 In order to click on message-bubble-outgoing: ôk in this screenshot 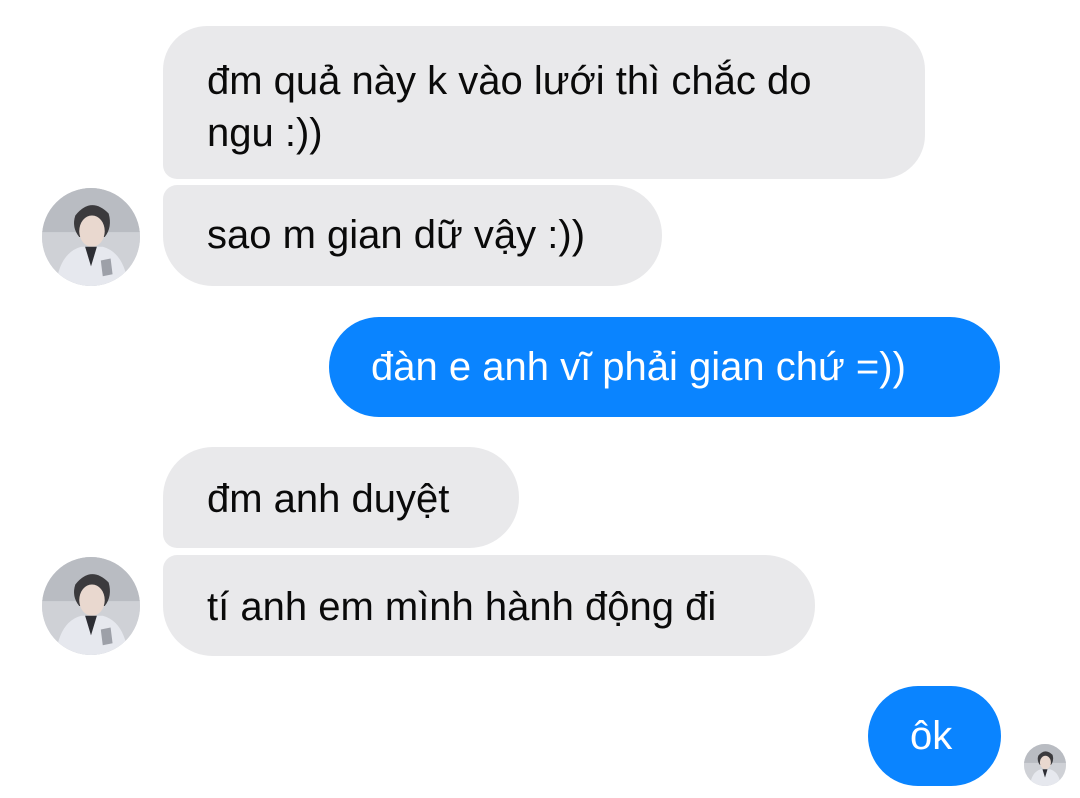, I will do `click(934, 736)`.